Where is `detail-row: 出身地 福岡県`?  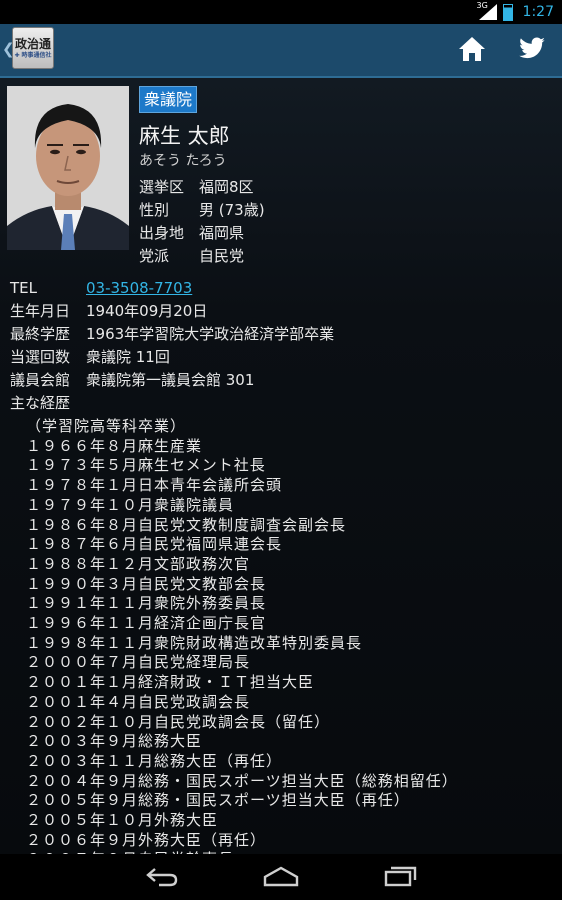 detail-row: 出身地 福岡県 is located at coordinates (202, 233).